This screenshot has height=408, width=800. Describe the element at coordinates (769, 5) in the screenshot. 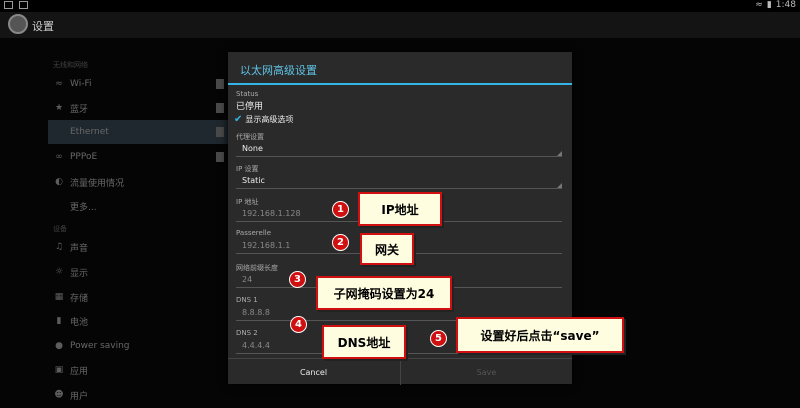

I see `battery-status-icon: ▮` at that location.